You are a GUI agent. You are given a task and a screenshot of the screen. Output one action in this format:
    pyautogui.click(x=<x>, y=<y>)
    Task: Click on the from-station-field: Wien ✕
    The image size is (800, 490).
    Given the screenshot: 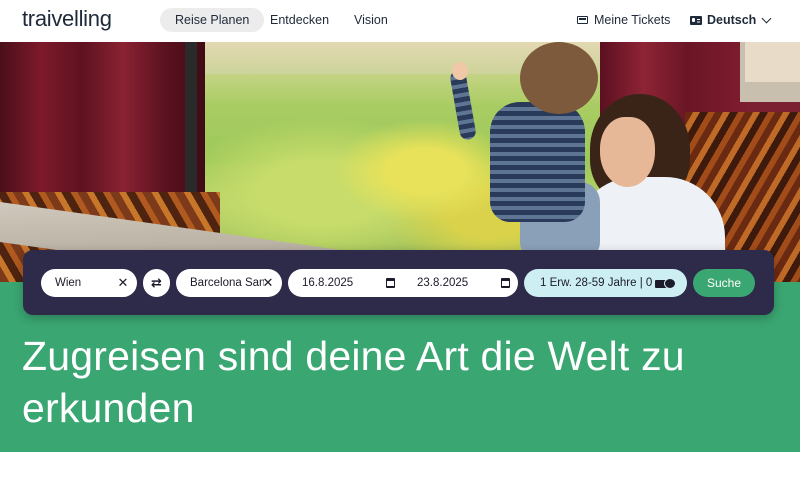 What is the action you would take?
    pyautogui.click(x=89, y=283)
    